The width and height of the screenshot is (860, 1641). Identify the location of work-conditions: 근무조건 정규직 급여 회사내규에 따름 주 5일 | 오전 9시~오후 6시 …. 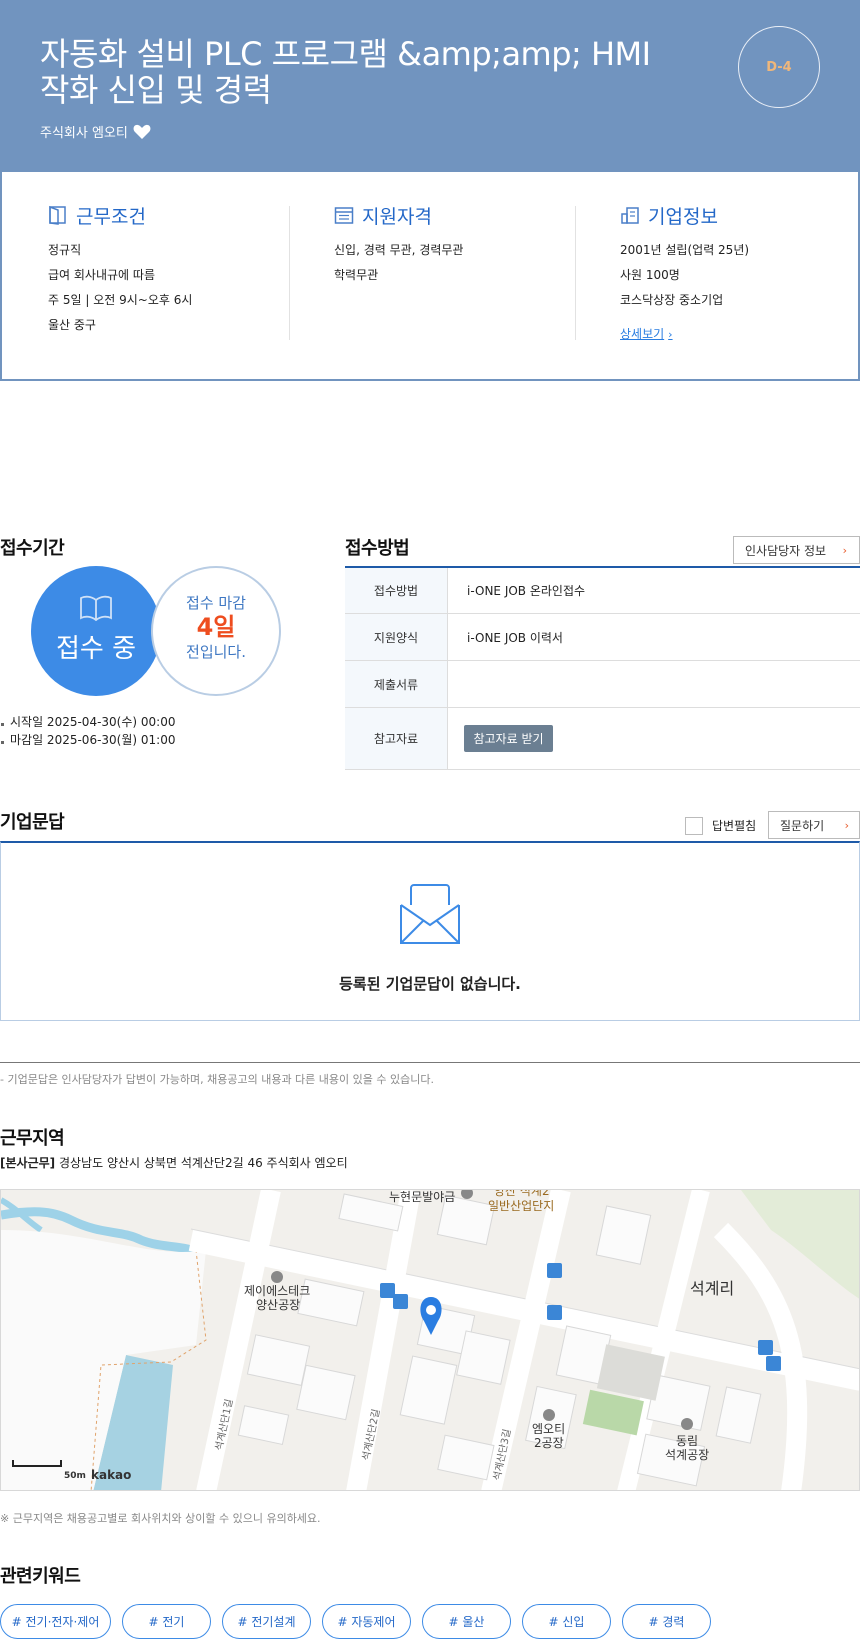
(178, 270).